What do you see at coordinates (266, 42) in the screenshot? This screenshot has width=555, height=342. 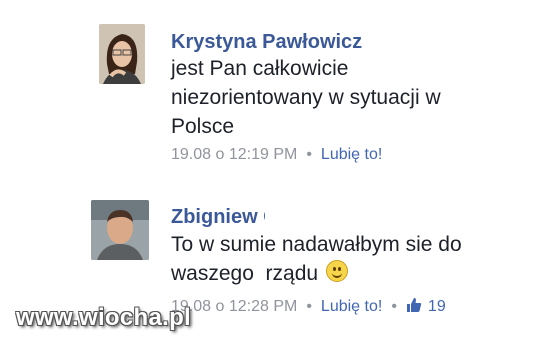 I see `comment-author: Krystyna Pawłowicz` at bounding box center [266, 42].